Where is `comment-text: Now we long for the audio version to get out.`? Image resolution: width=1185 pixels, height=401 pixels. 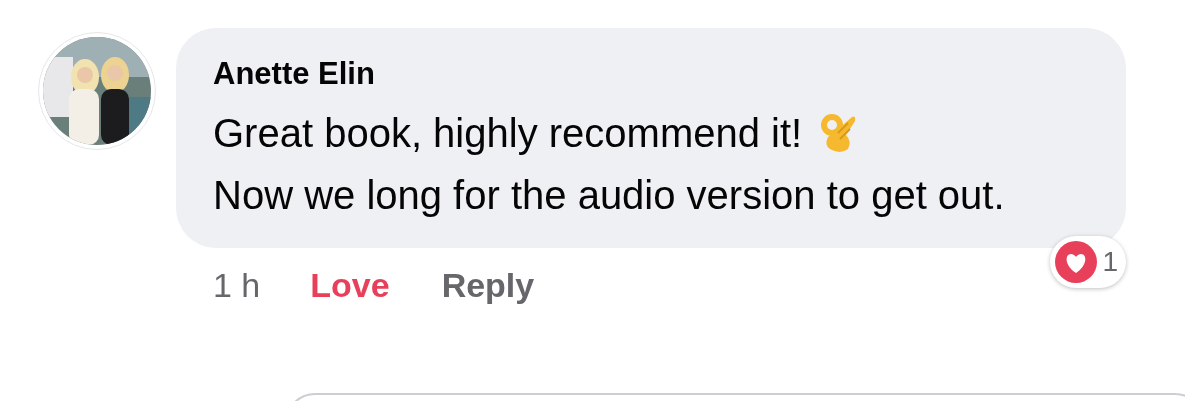 comment-text: Now we long for the audio version to get out. is located at coordinates (609, 195).